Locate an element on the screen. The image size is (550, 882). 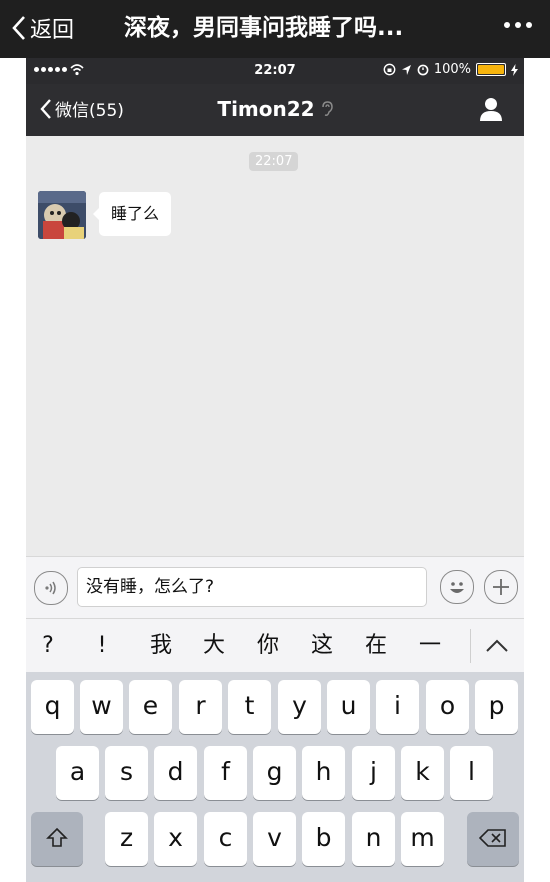
battery-percent: 100% is located at coordinates (452, 69).